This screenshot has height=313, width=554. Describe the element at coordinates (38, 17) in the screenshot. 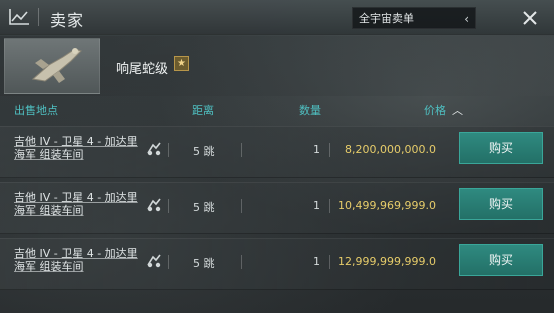

I see `title-separator` at that location.